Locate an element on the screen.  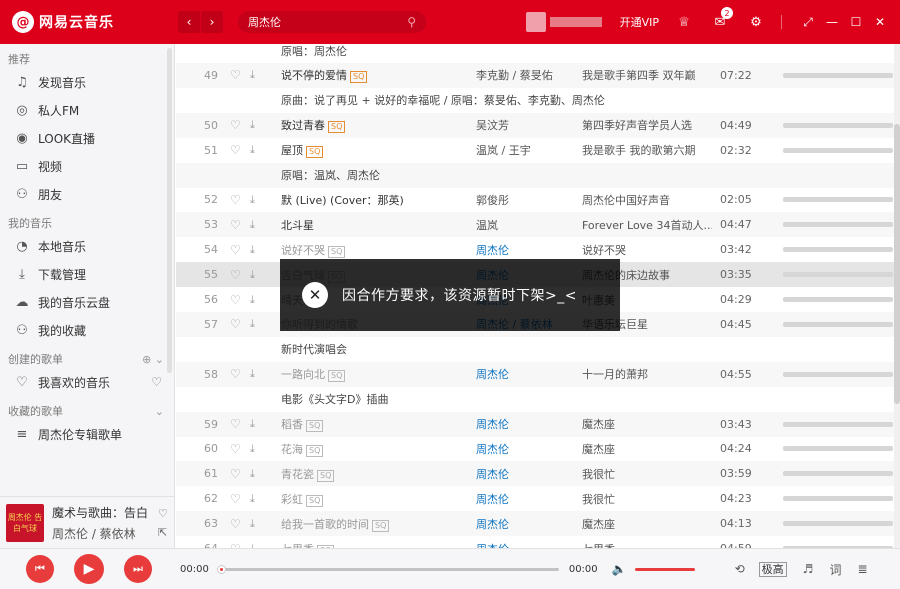
song-title: 说好不哭 SQ is located at coordinates (373, 250).